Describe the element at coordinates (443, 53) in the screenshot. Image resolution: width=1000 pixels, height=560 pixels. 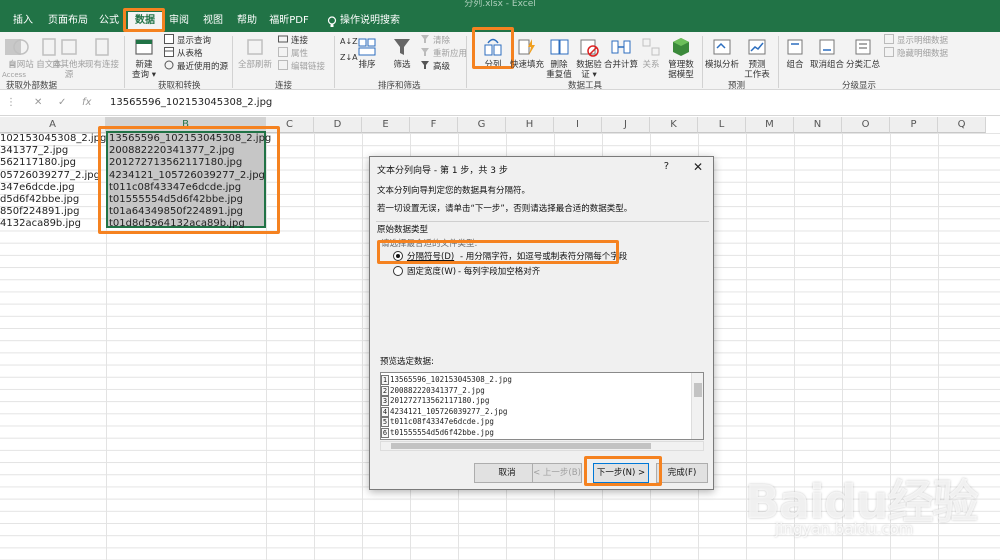
I see `reapply-button: 重新应用` at that location.